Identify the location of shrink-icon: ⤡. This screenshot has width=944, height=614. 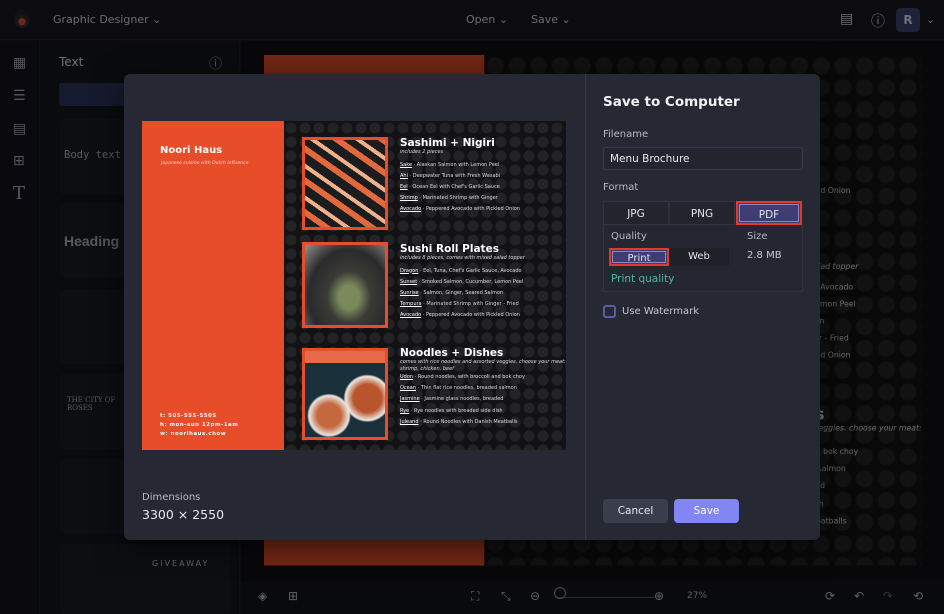
(506, 596).